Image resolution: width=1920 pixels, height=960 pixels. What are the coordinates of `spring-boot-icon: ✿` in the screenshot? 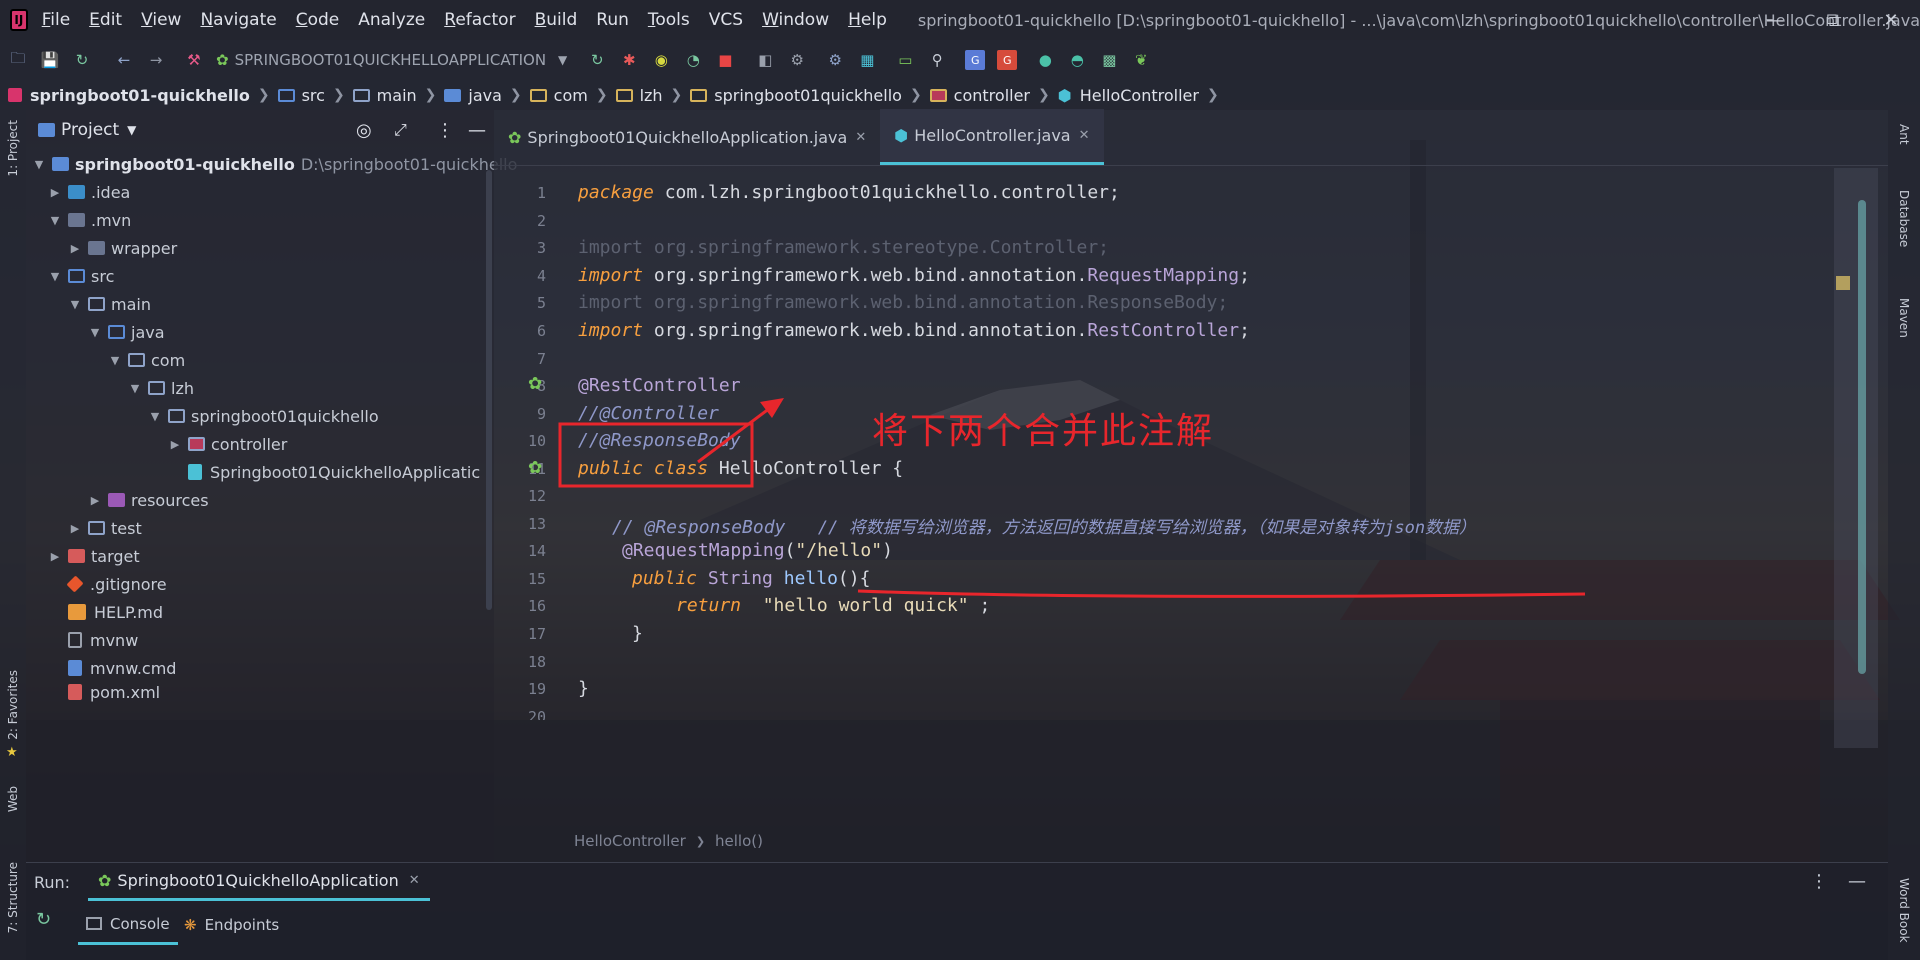 It's located at (105, 880).